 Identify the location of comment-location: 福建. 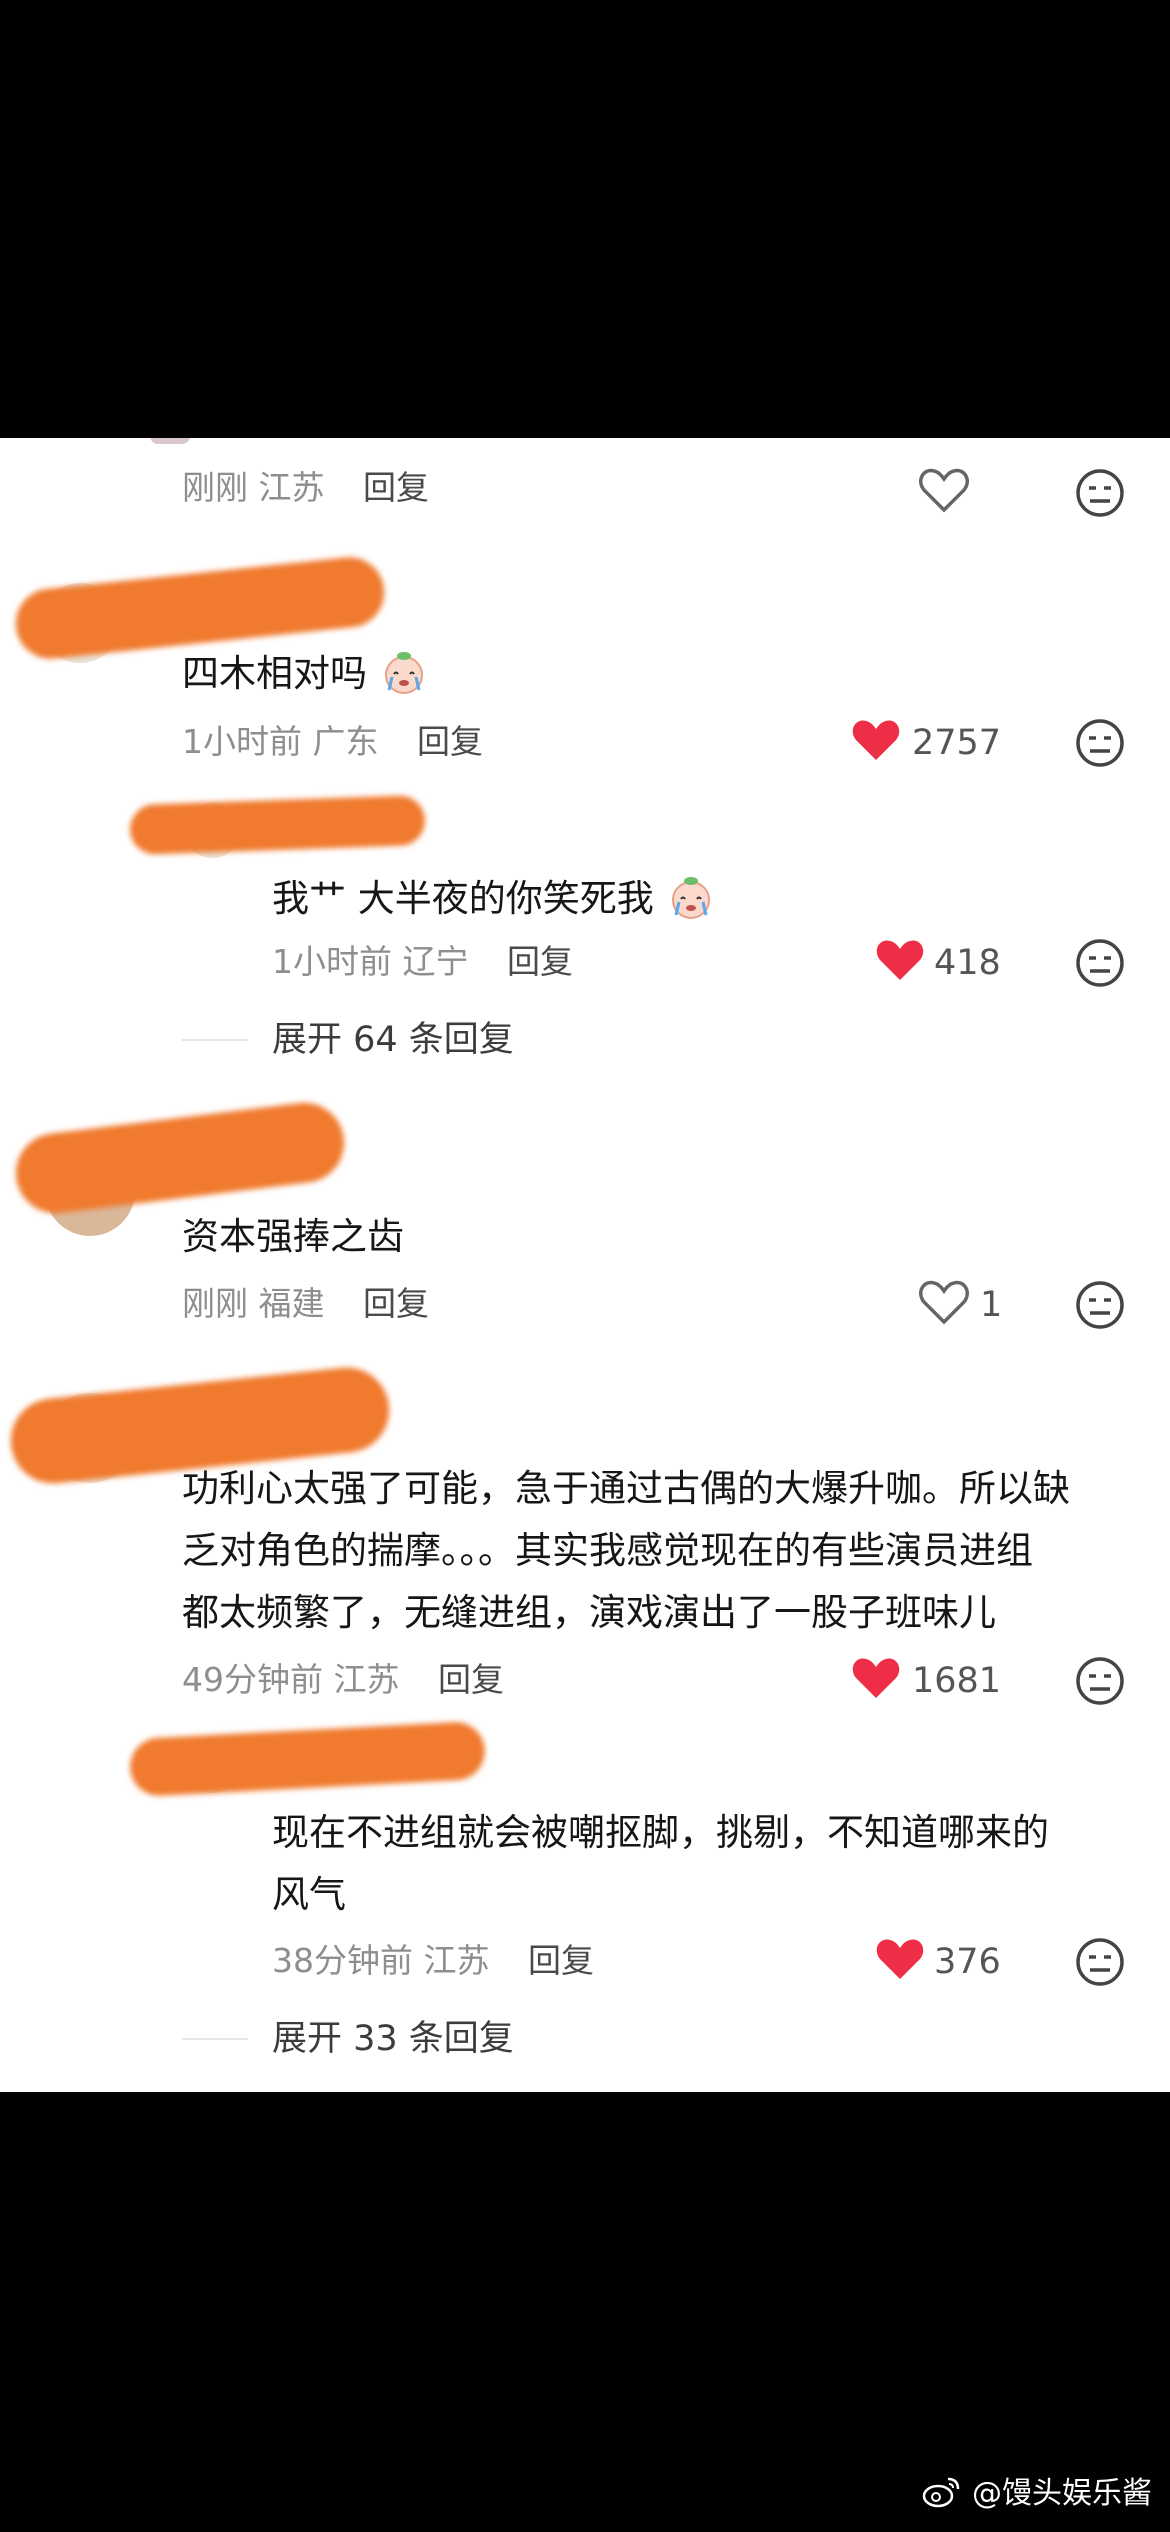
(291, 1303).